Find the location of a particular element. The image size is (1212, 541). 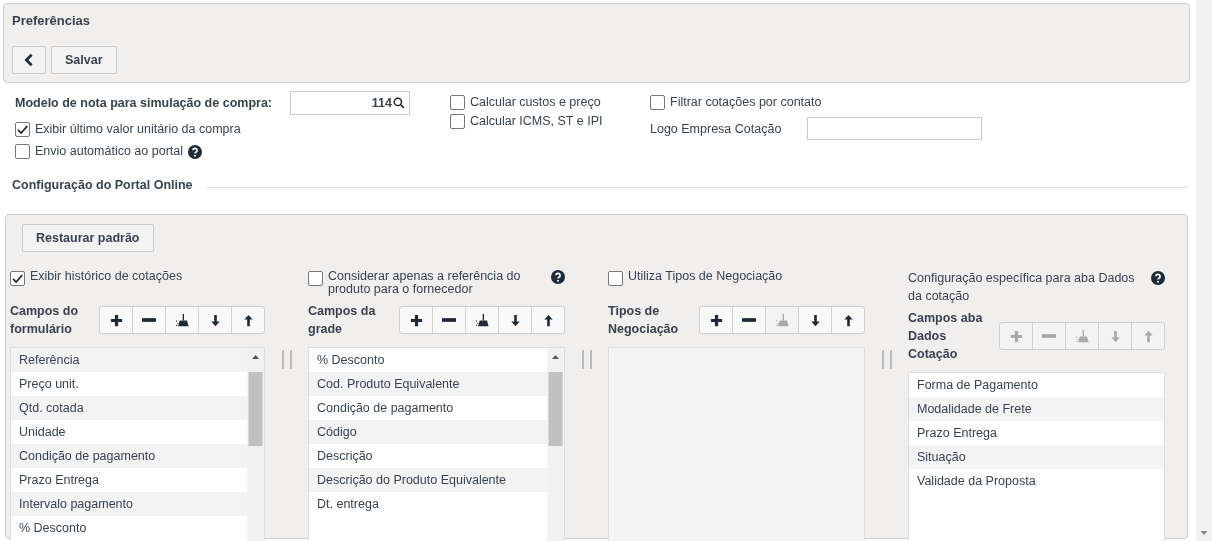

list-item: Descrição do Produto Equivalente is located at coordinates (428, 480).